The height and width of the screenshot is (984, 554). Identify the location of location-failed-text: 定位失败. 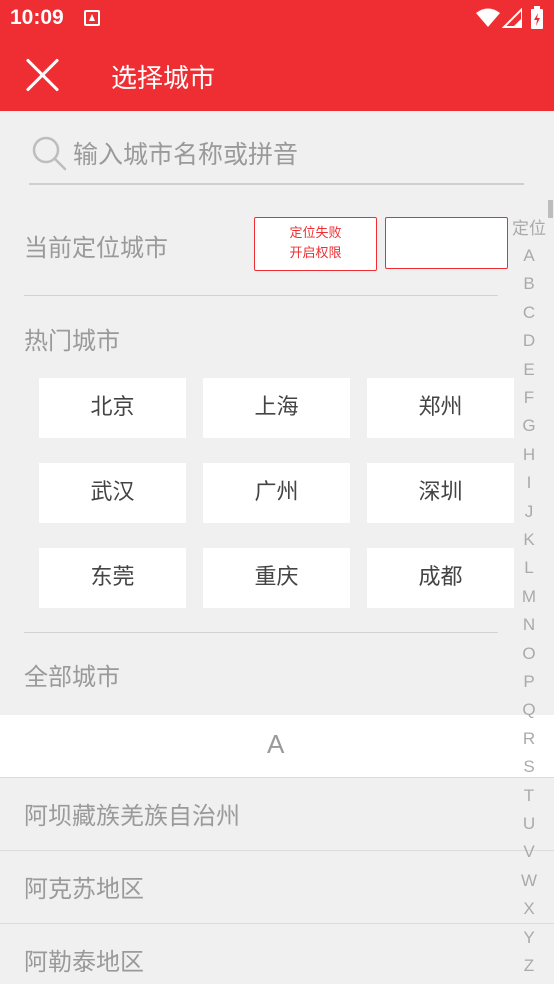
(315, 233).